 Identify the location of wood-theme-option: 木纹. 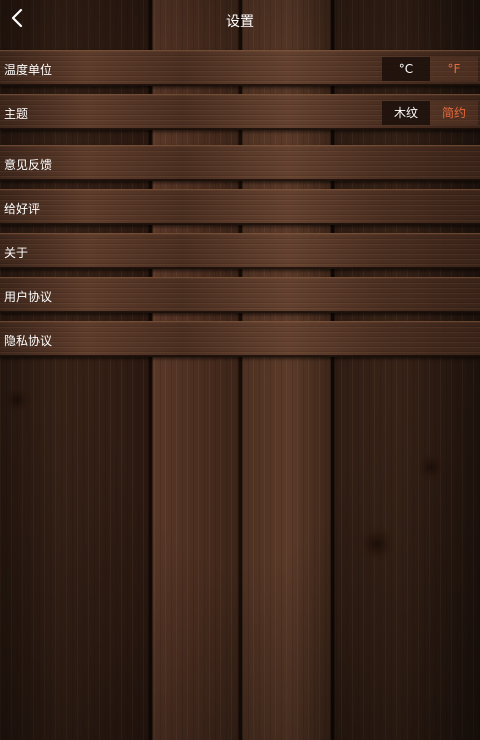
(406, 113).